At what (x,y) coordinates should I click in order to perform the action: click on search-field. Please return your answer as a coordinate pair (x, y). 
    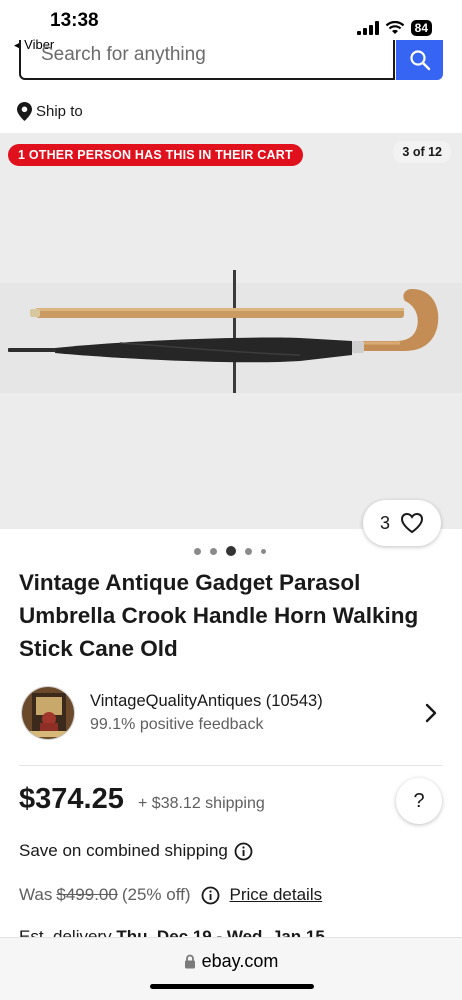
    Looking at the image, I should click on (207, 60).